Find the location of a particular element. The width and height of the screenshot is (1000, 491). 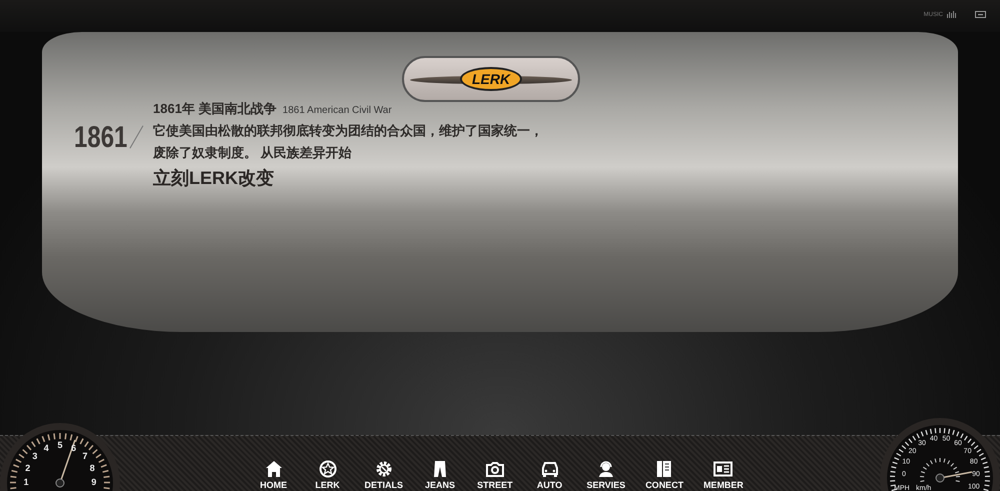

gauge-number: 1 is located at coordinates (26, 481).